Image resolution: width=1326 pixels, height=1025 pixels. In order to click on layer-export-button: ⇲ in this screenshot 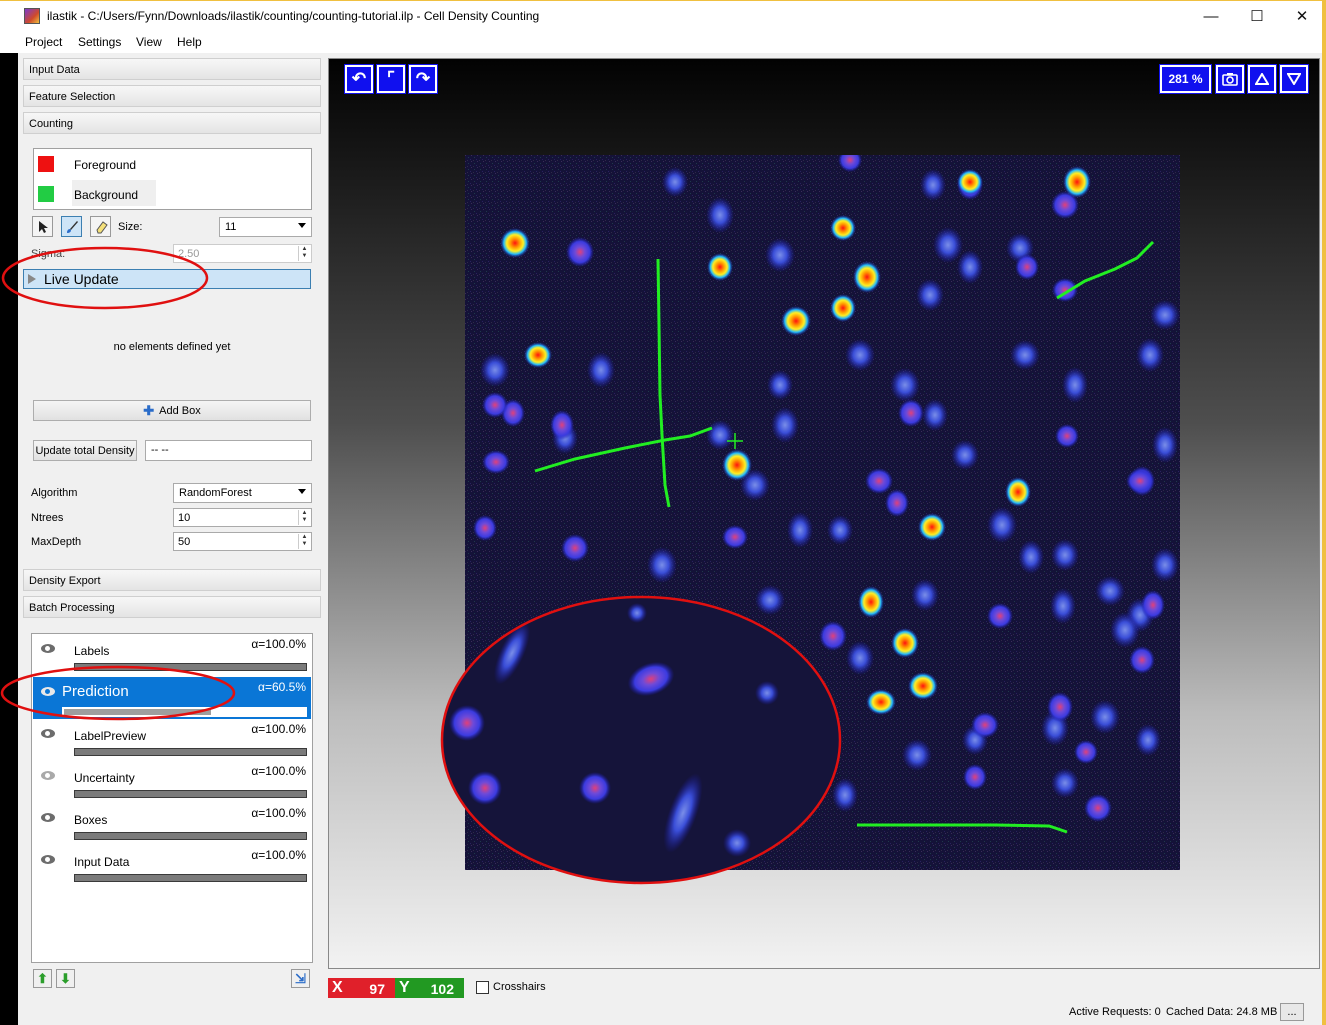, I will do `click(300, 978)`.